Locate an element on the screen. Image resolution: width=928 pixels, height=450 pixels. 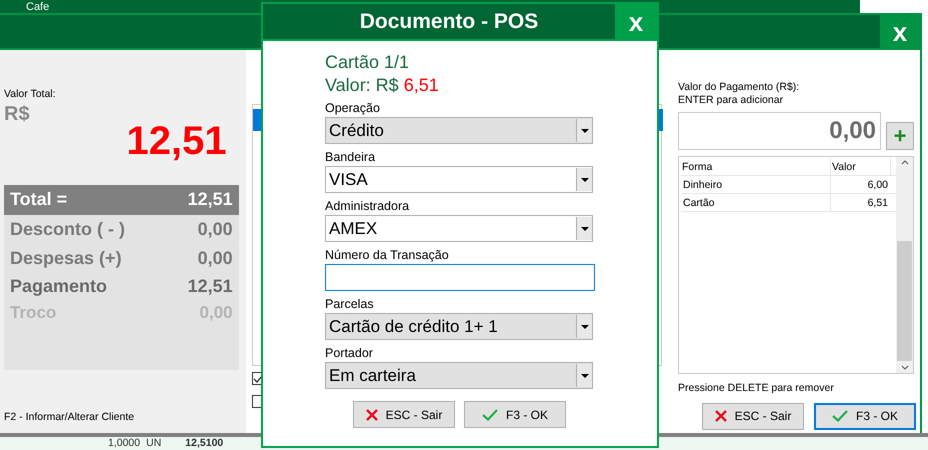
amount-hint: ENTER para adicionar is located at coordinates (731, 100).